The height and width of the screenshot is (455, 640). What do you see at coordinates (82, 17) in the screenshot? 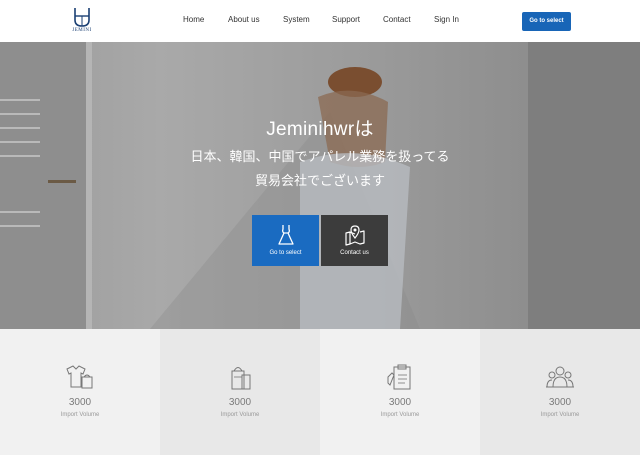
I see `jemini-logo-icon` at bounding box center [82, 17].